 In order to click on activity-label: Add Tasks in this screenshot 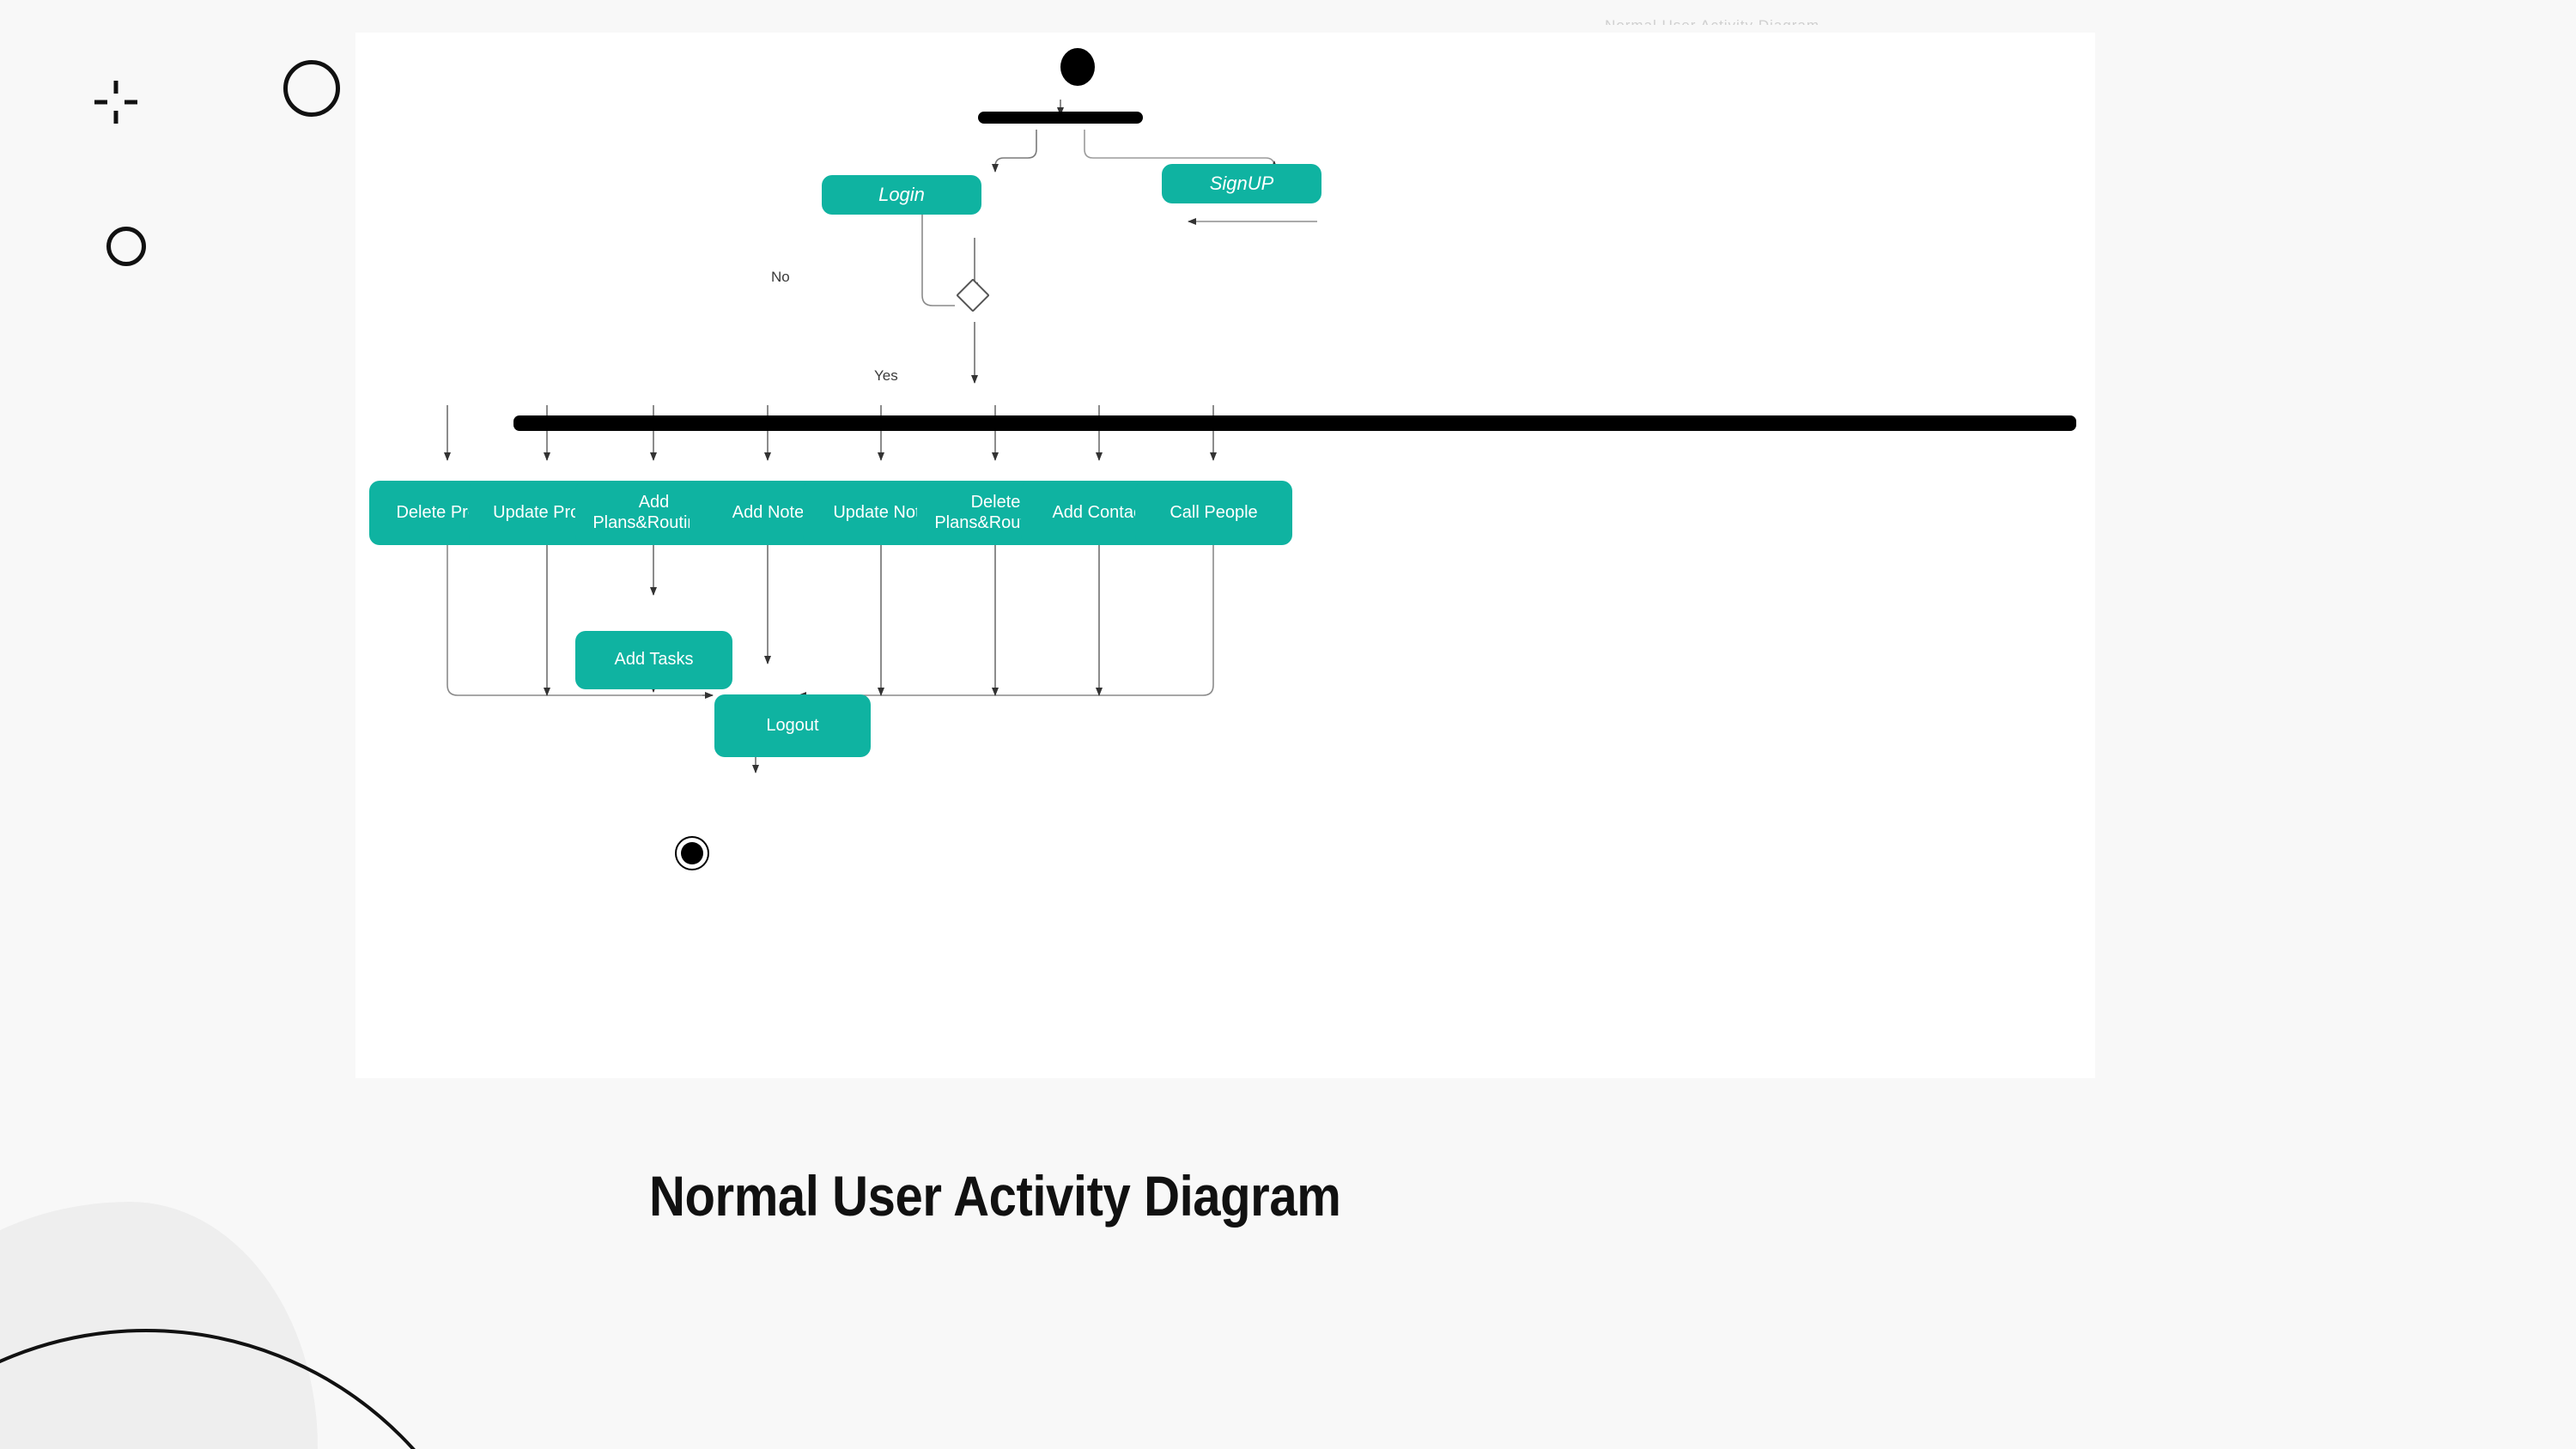, I will do `click(654, 660)`.